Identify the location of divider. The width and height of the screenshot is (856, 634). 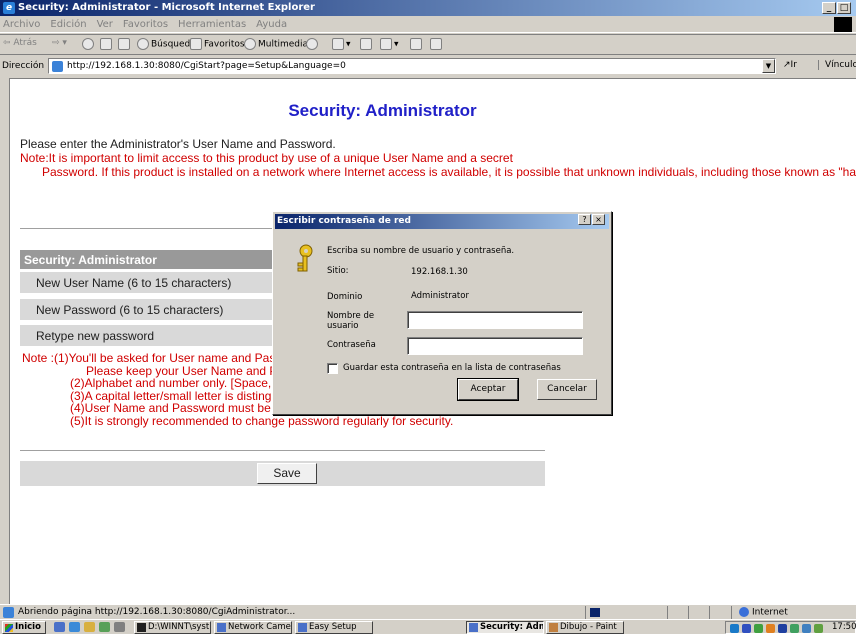
(282, 450).